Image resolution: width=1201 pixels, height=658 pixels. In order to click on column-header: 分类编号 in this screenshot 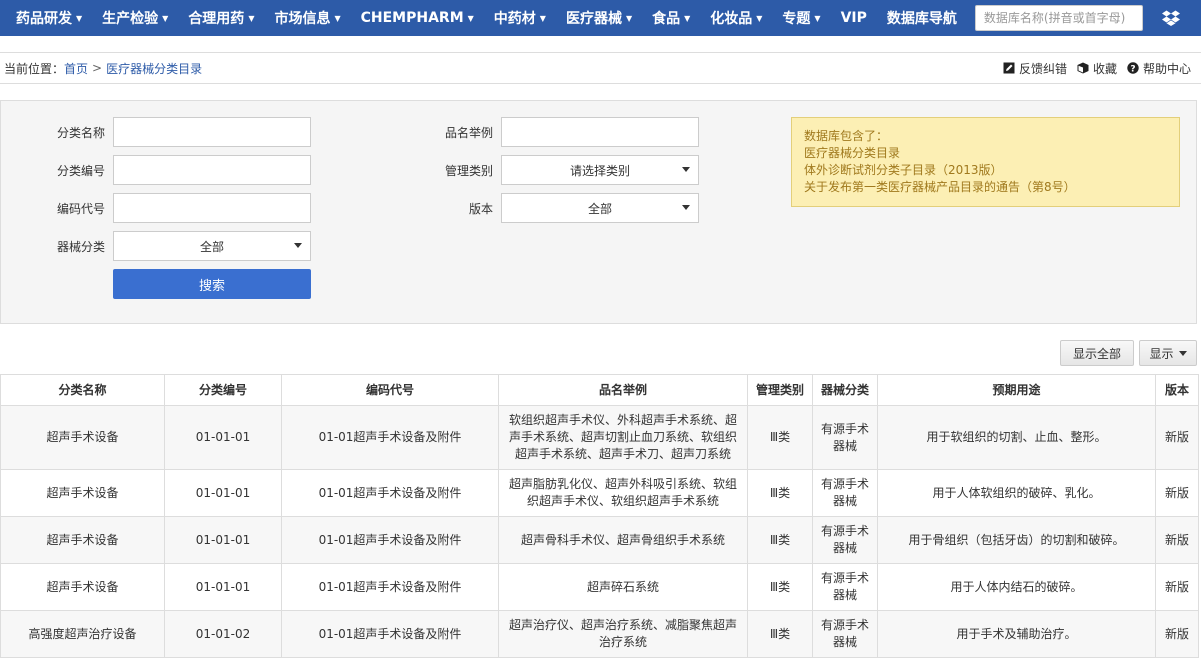, I will do `click(223, 390)`.